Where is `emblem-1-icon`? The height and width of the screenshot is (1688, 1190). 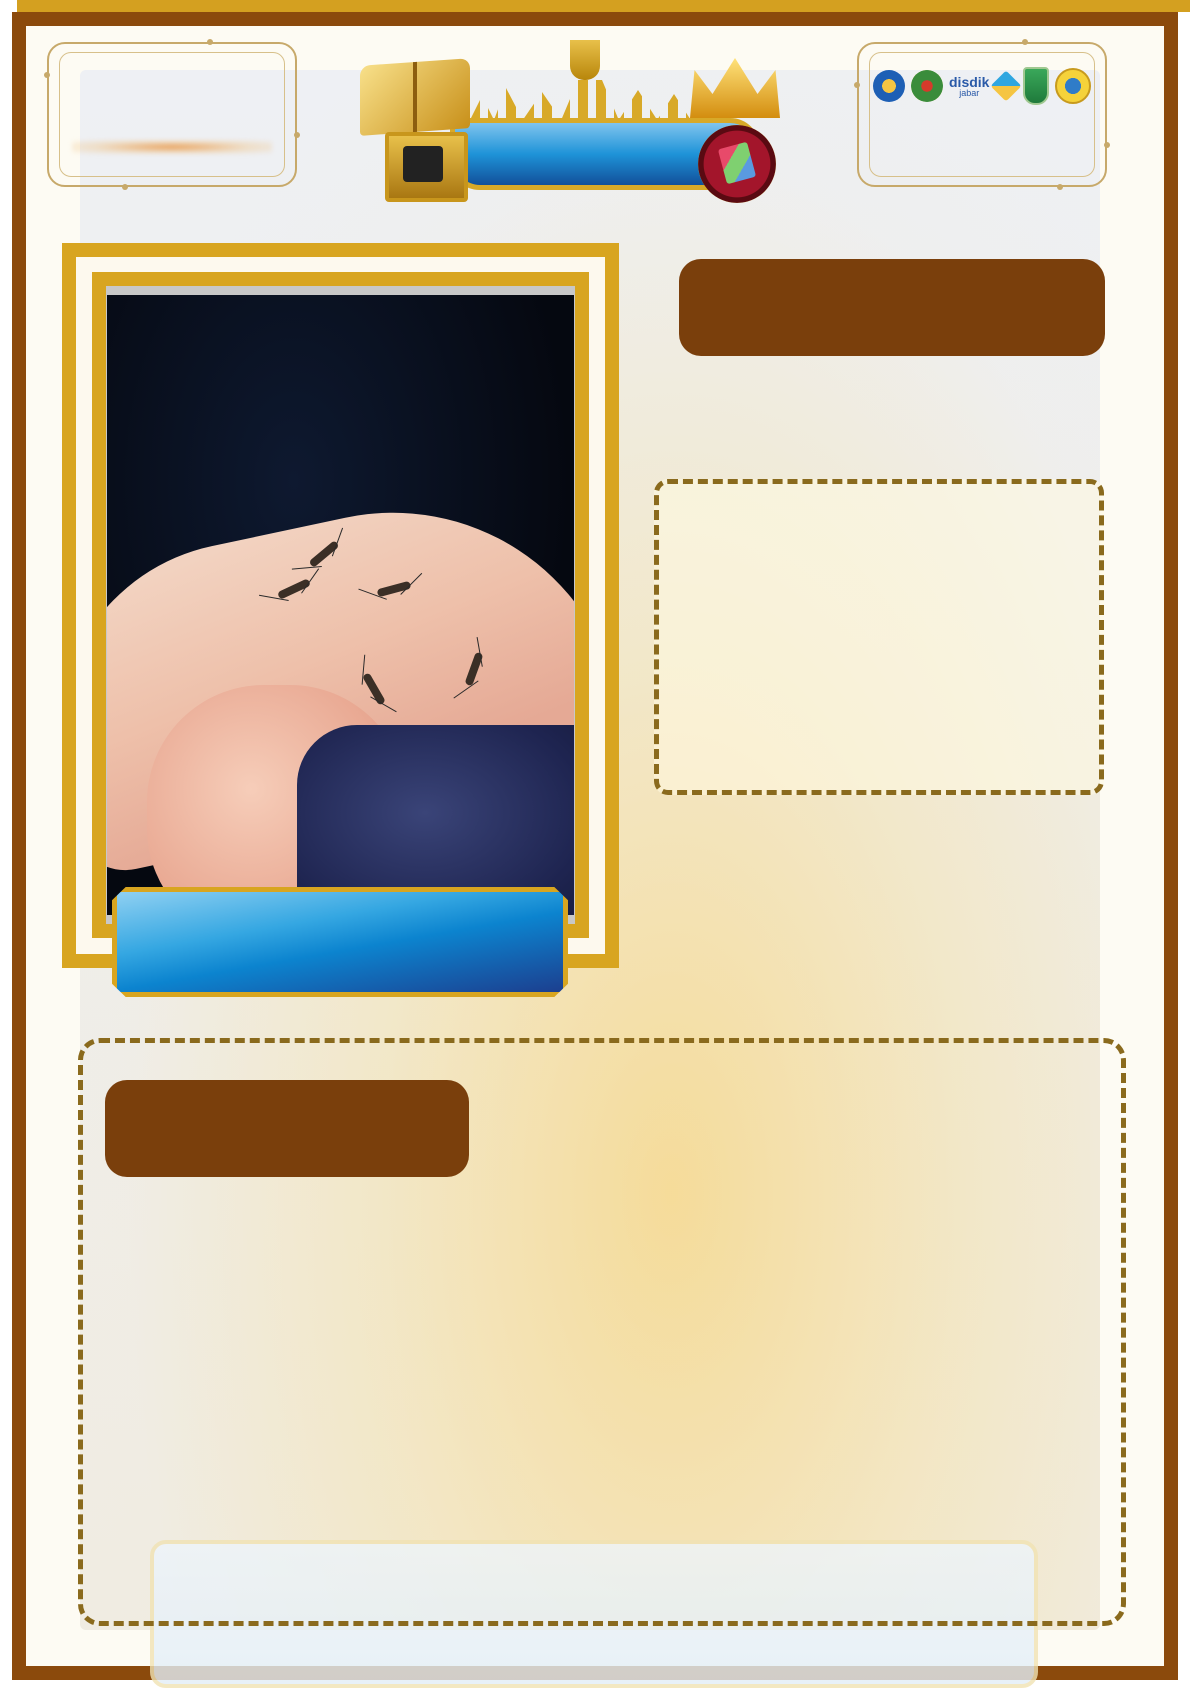
emblem-1-icon is located at coordinates (889, 86).